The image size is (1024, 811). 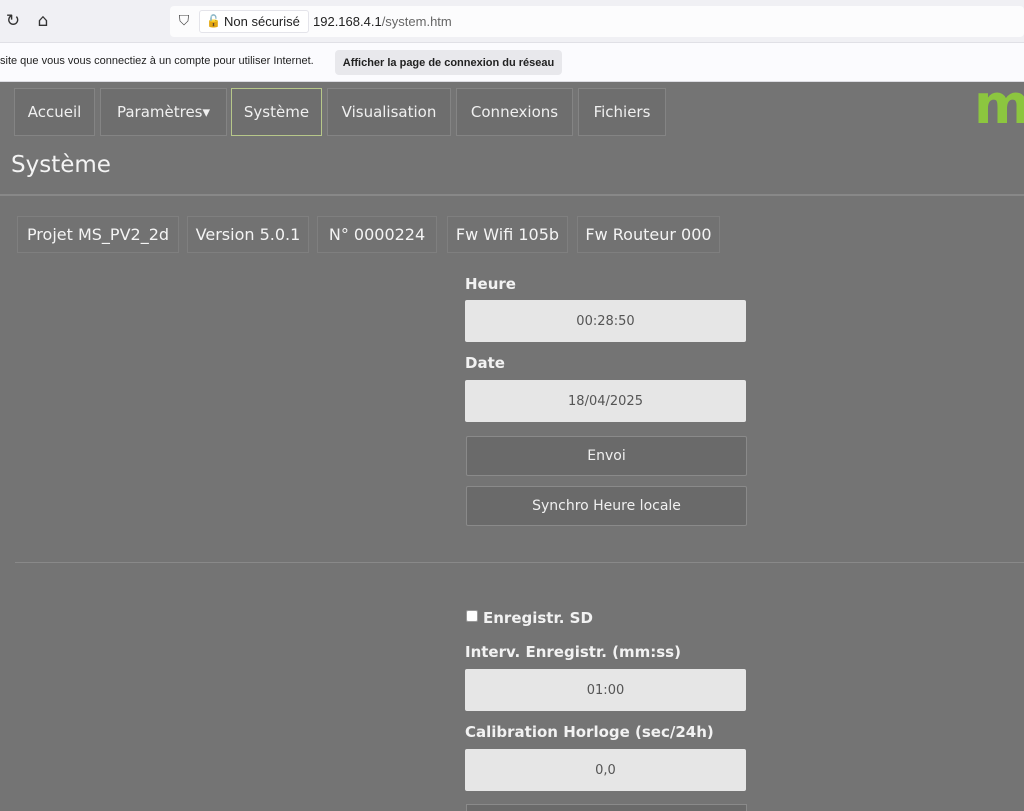 I want to click on url-path: /system.htm, so click(x=416, y=21).